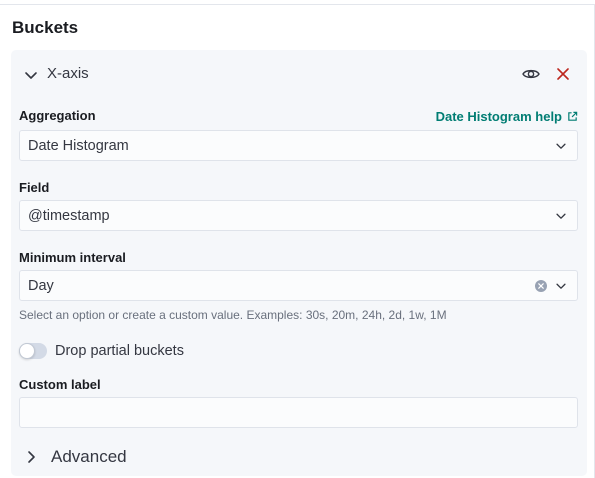  Describe the element at coordinates (298, 412) in the screenshot. I see `custom-label-input` at that location.